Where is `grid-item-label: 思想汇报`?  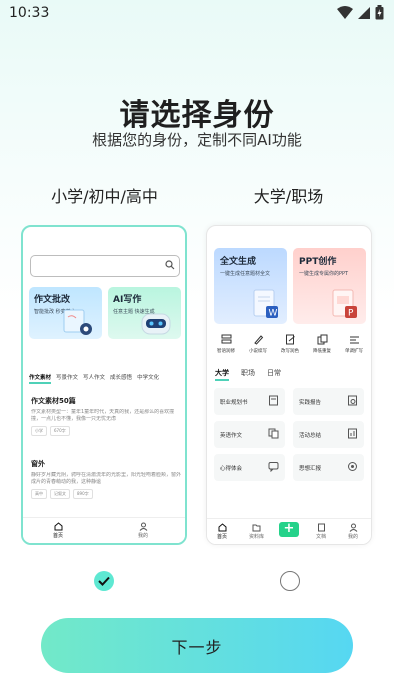
grid-item-label: 思想汇报 is located at coordinates (310, 469).